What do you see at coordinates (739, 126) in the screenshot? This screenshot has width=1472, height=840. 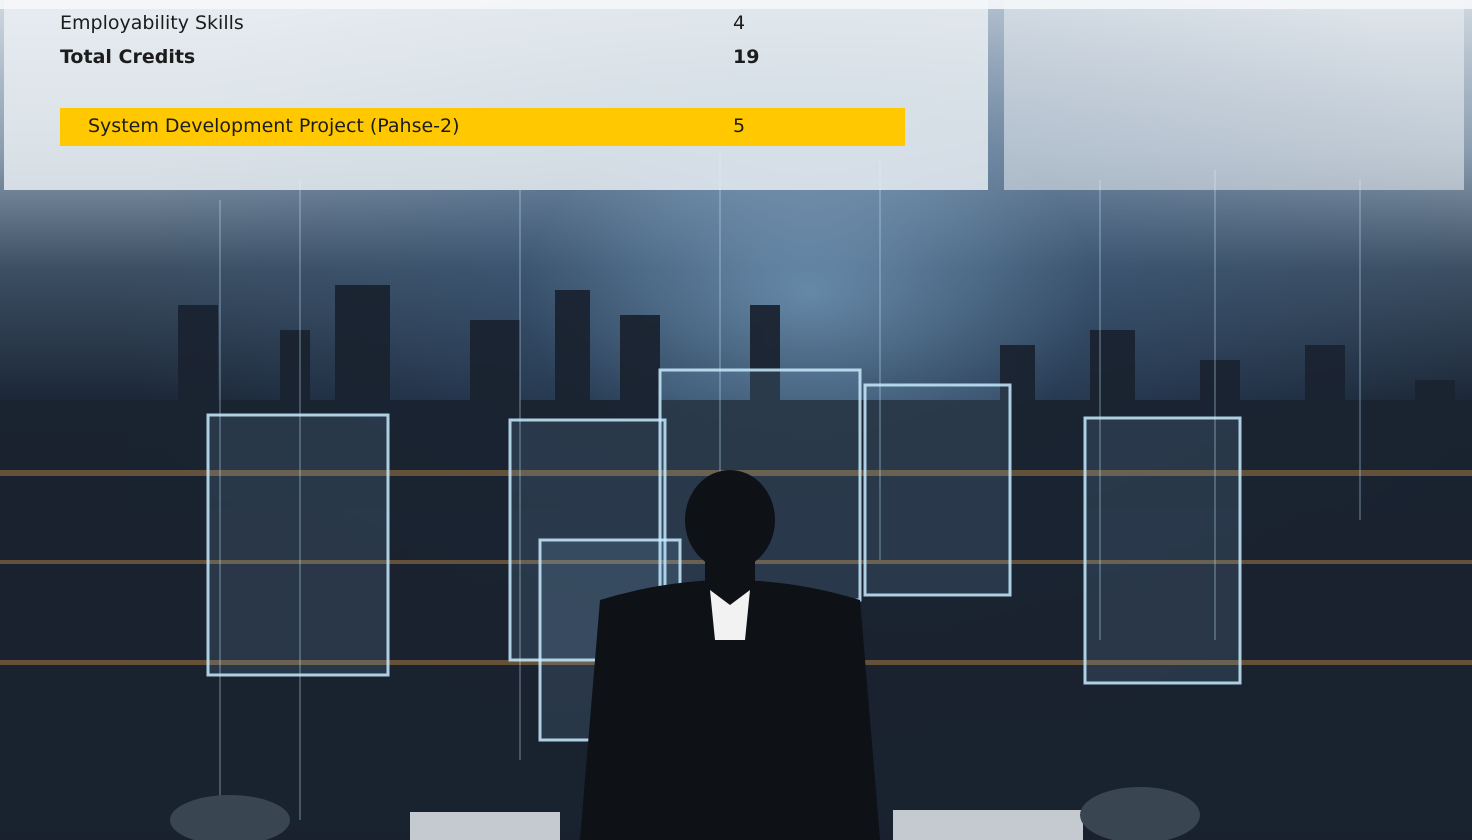 I see `course-credits: 5` at bounding box center [739, 126].